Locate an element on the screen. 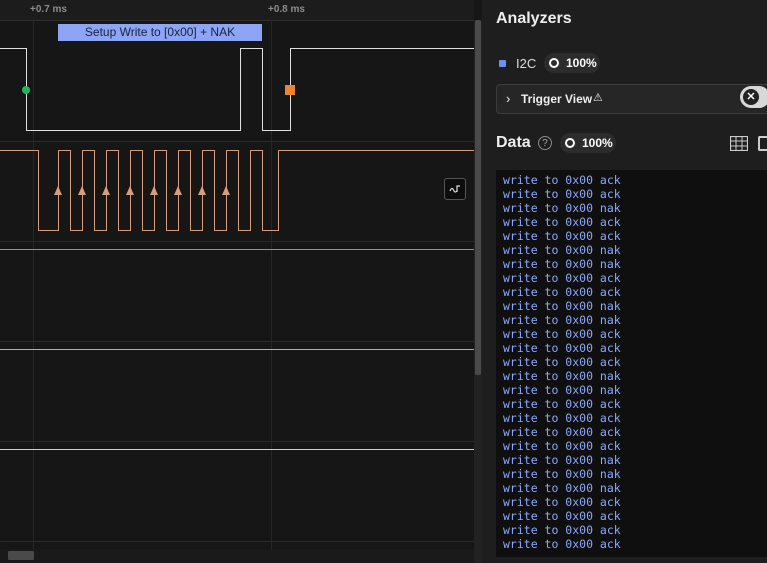 This screenshot has width=767, height=563. vertical-scroll-thumb is located at coordinates (478, 197).